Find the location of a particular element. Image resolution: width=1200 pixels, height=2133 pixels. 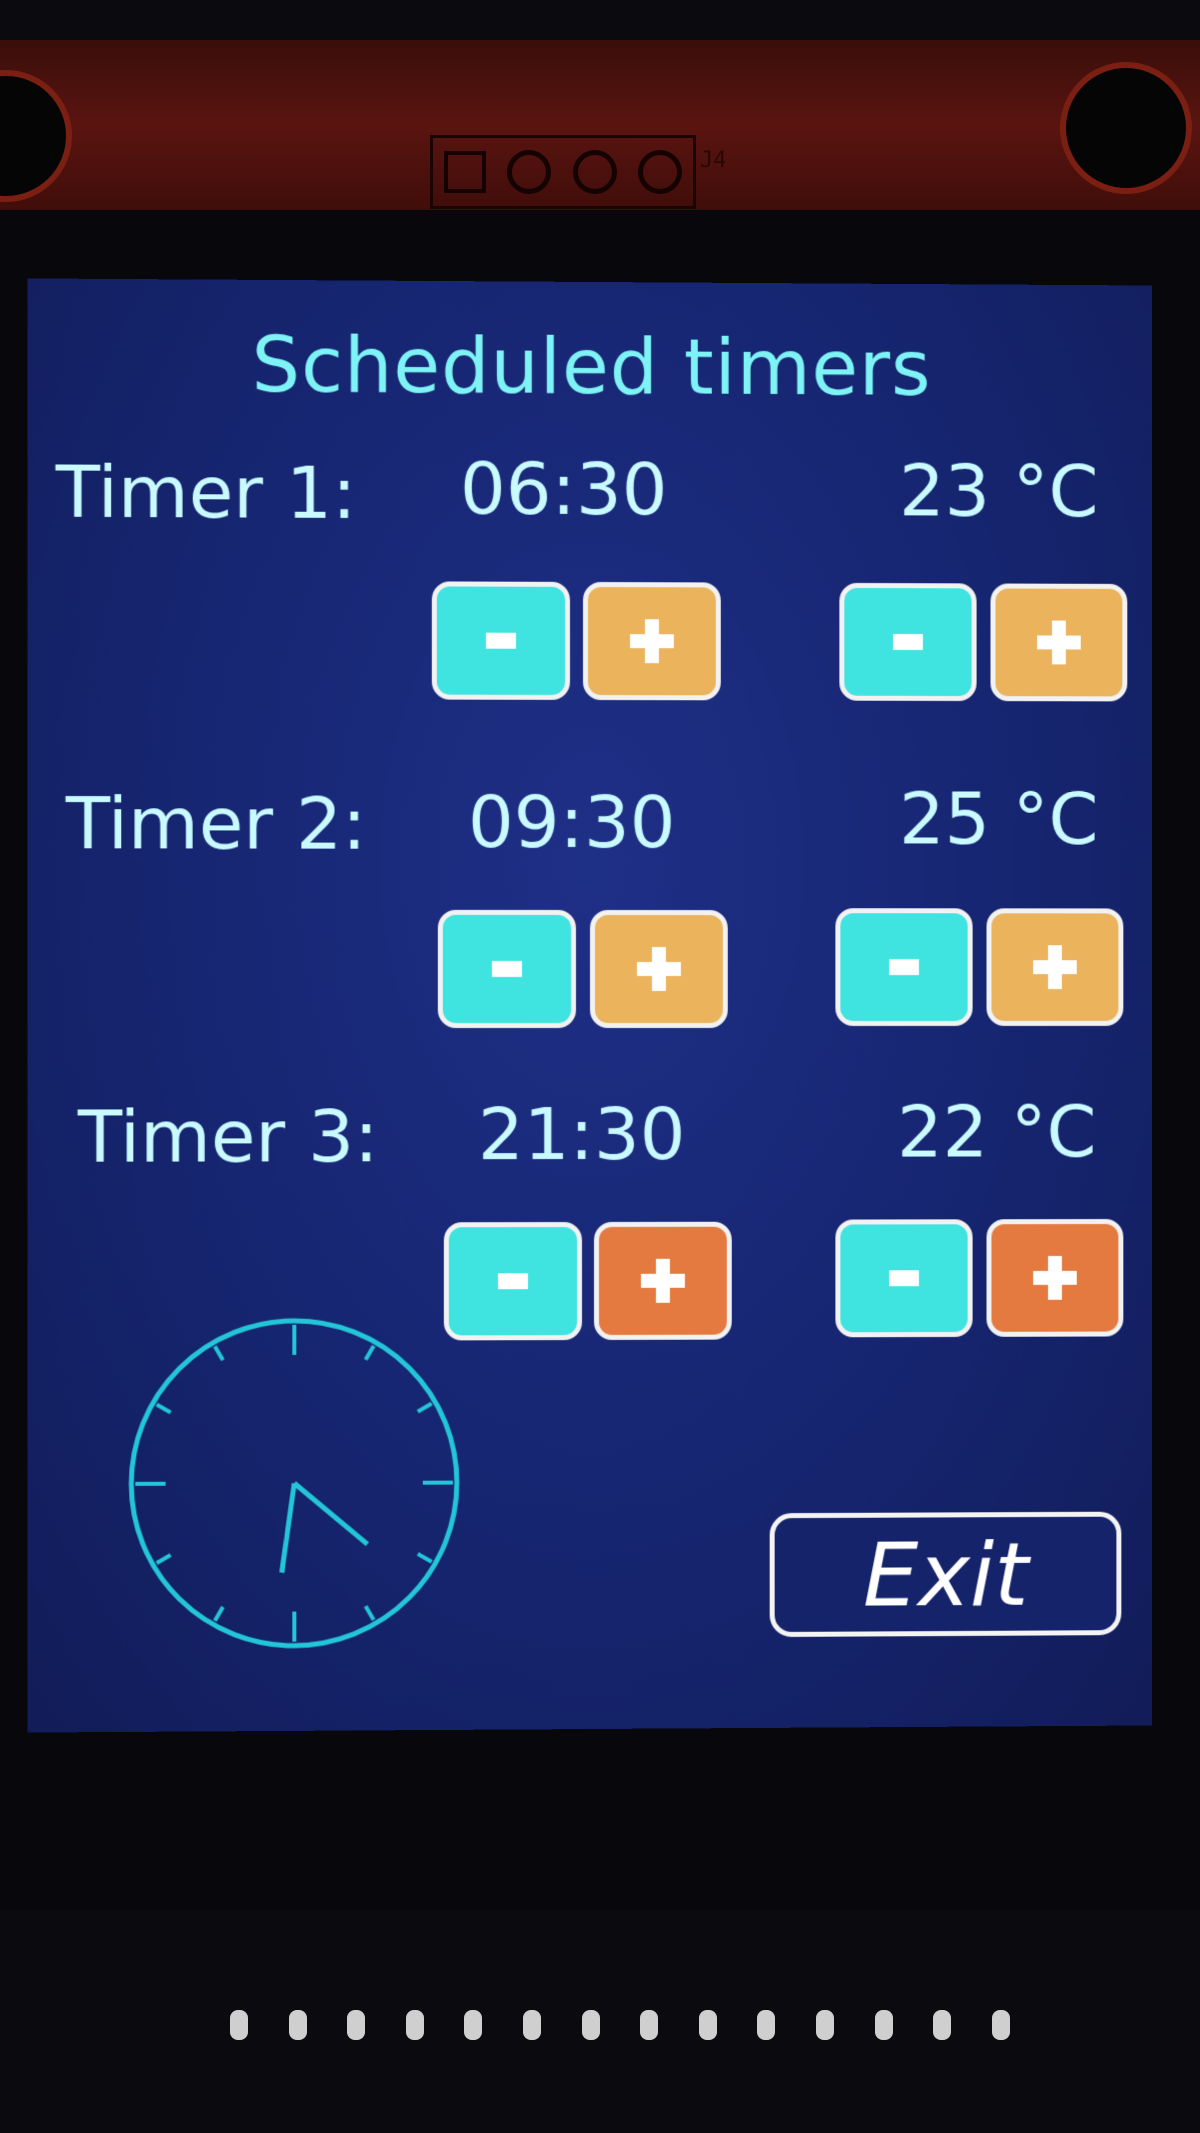

timer-2-time-minus-button is located at coordinates (507, 969).